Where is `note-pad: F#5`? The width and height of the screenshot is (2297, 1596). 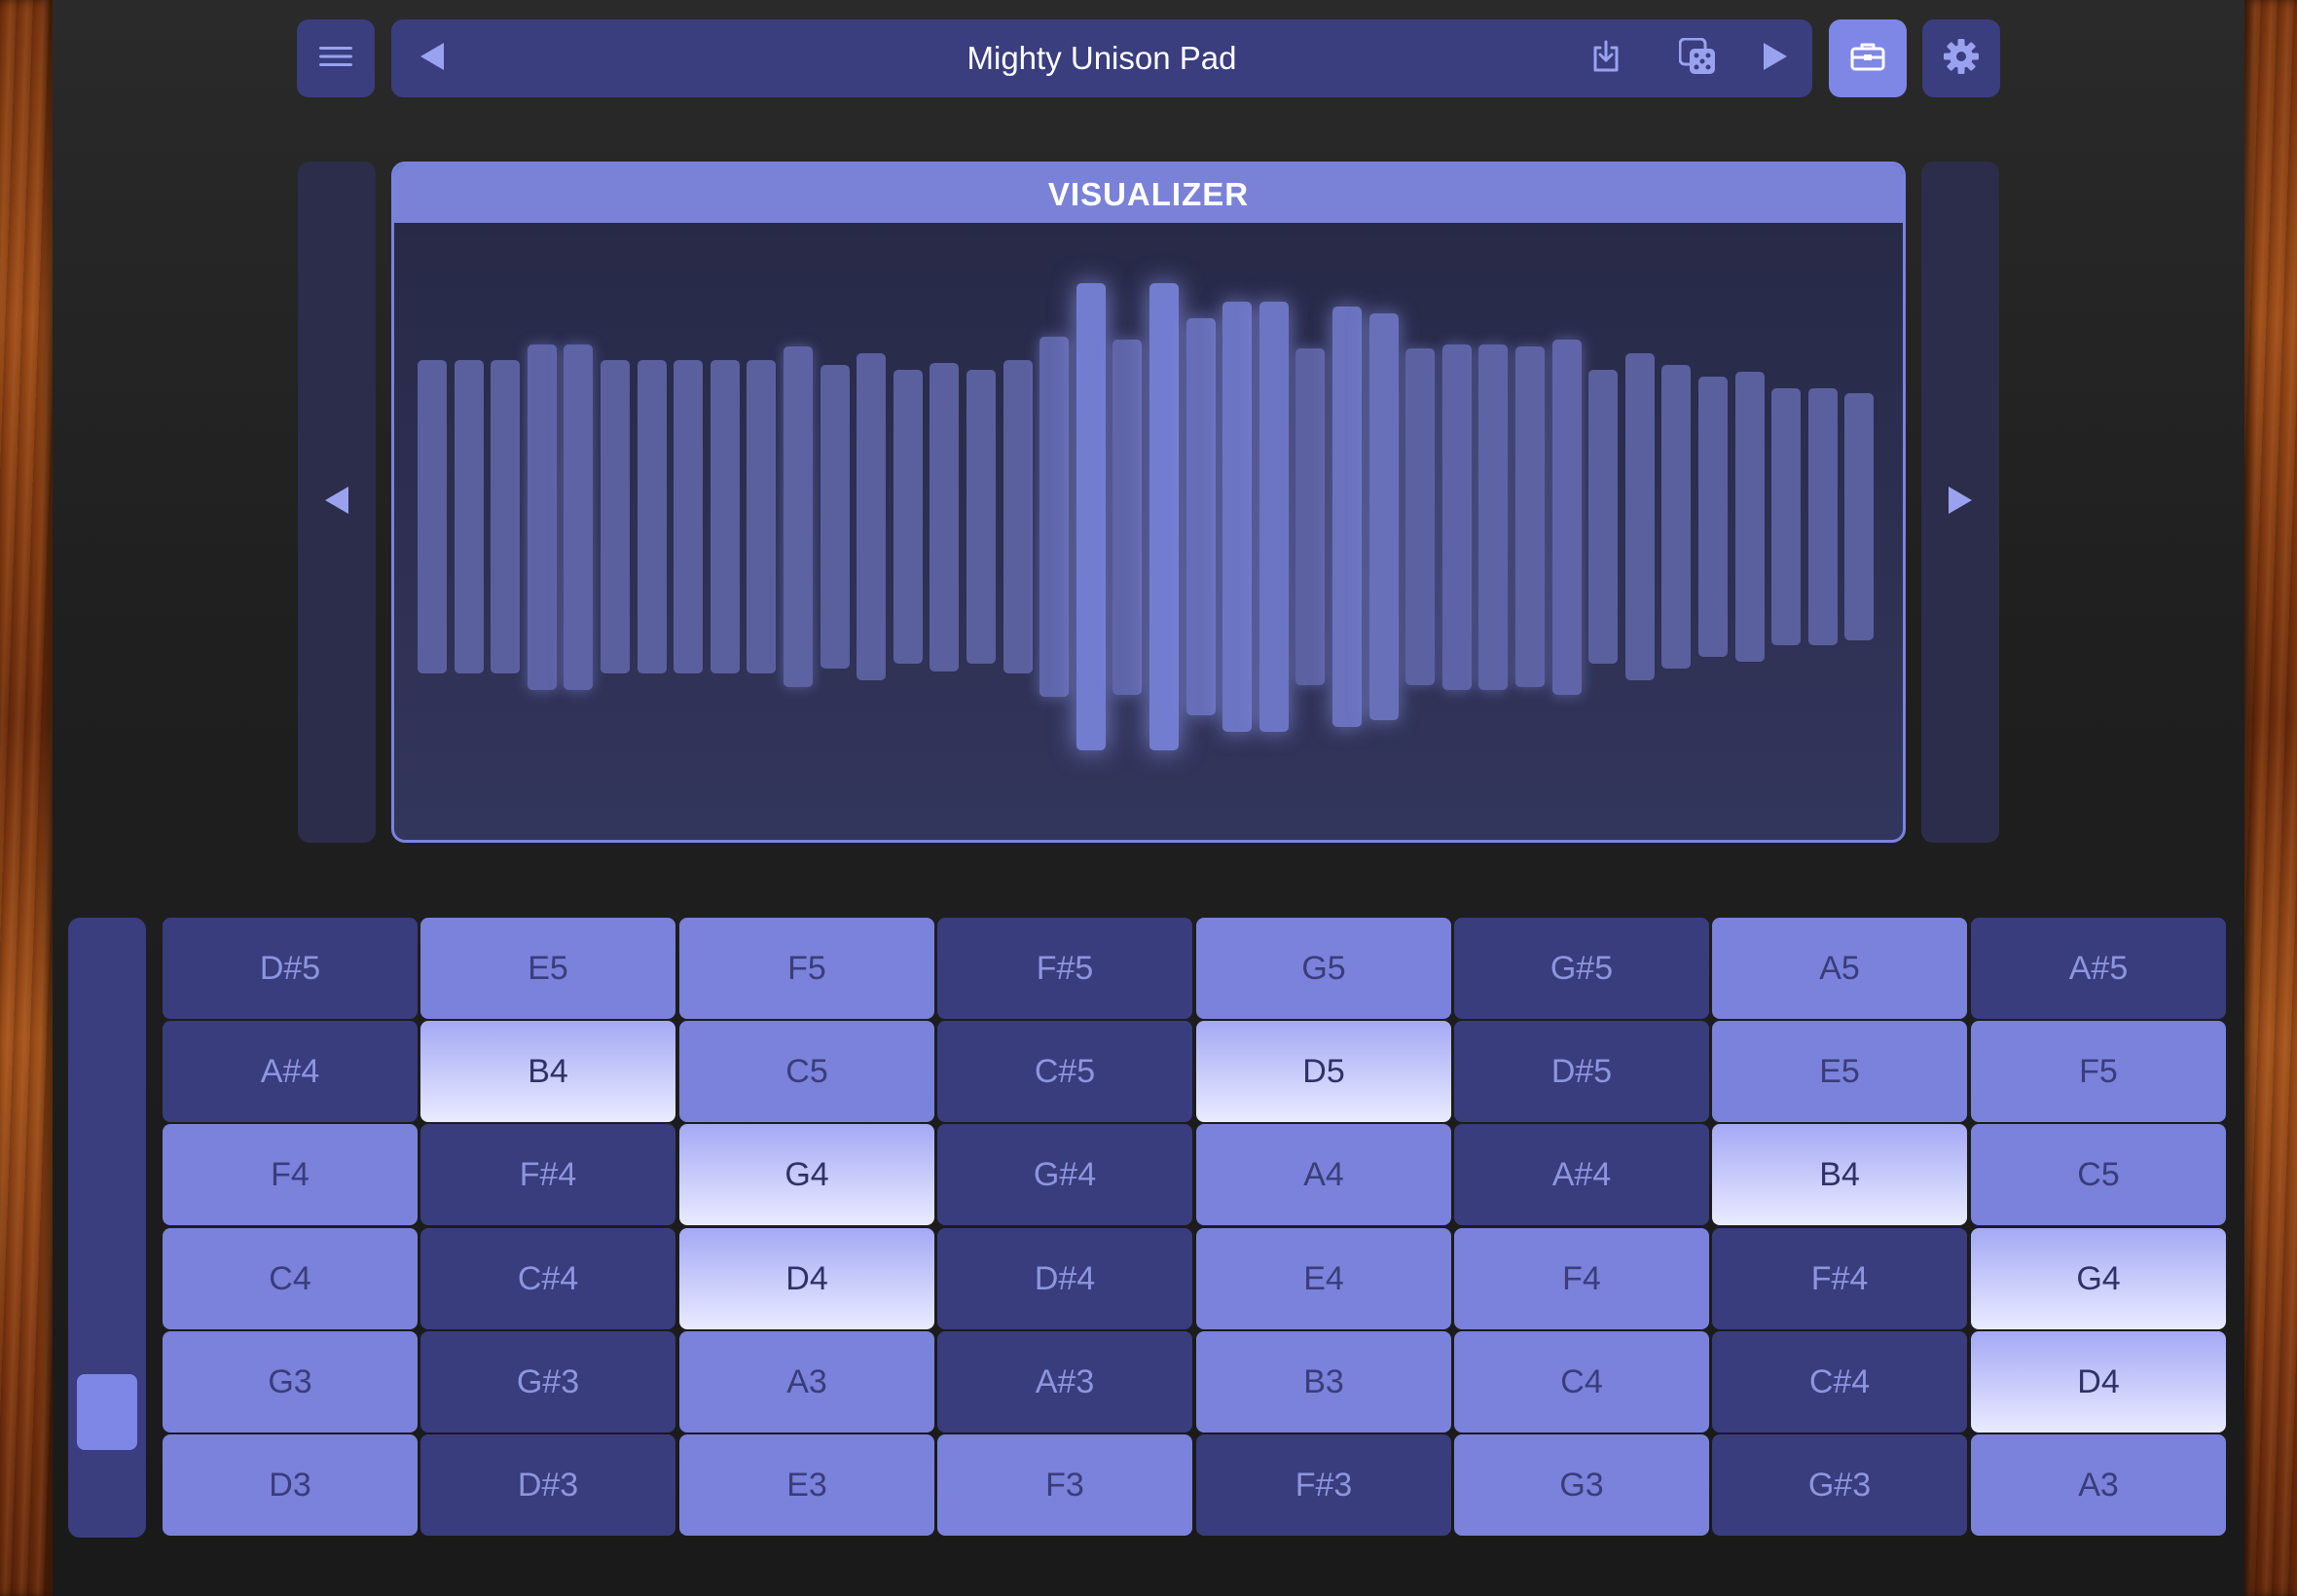
note-pad: F#5 is located at coordinates (1064, 968).